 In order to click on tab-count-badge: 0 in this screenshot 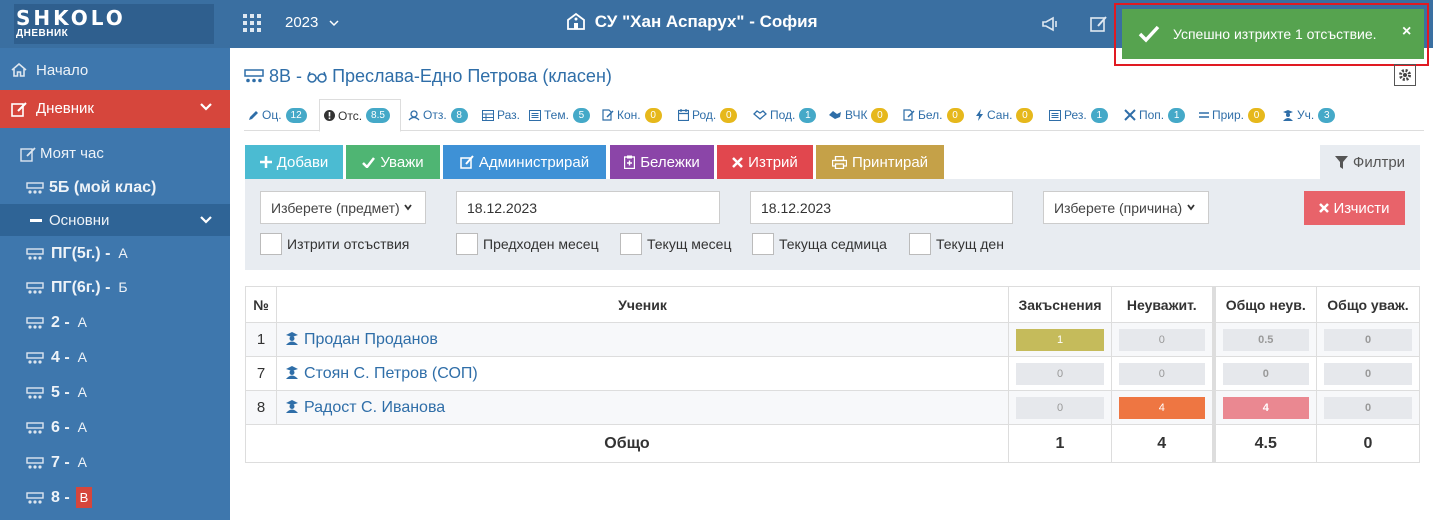, I will do `click(653, 115)`.